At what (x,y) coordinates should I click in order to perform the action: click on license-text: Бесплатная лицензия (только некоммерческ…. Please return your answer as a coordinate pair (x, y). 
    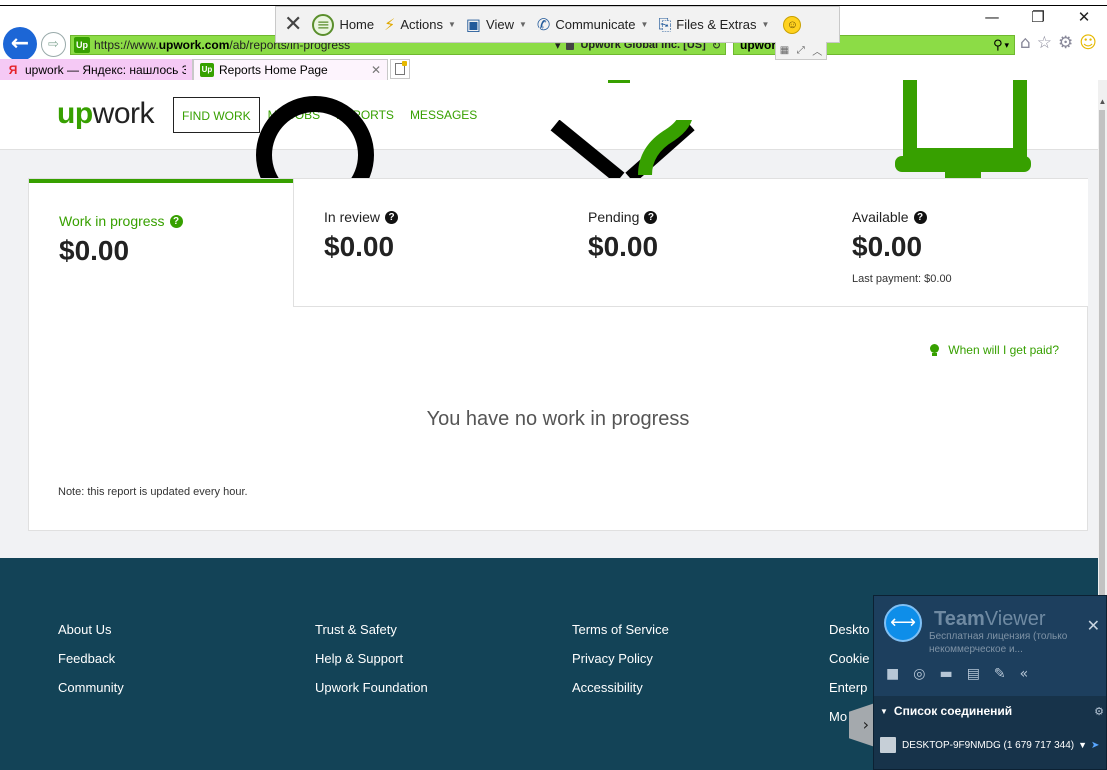
    Looking at the image, I should click on (998, 643).